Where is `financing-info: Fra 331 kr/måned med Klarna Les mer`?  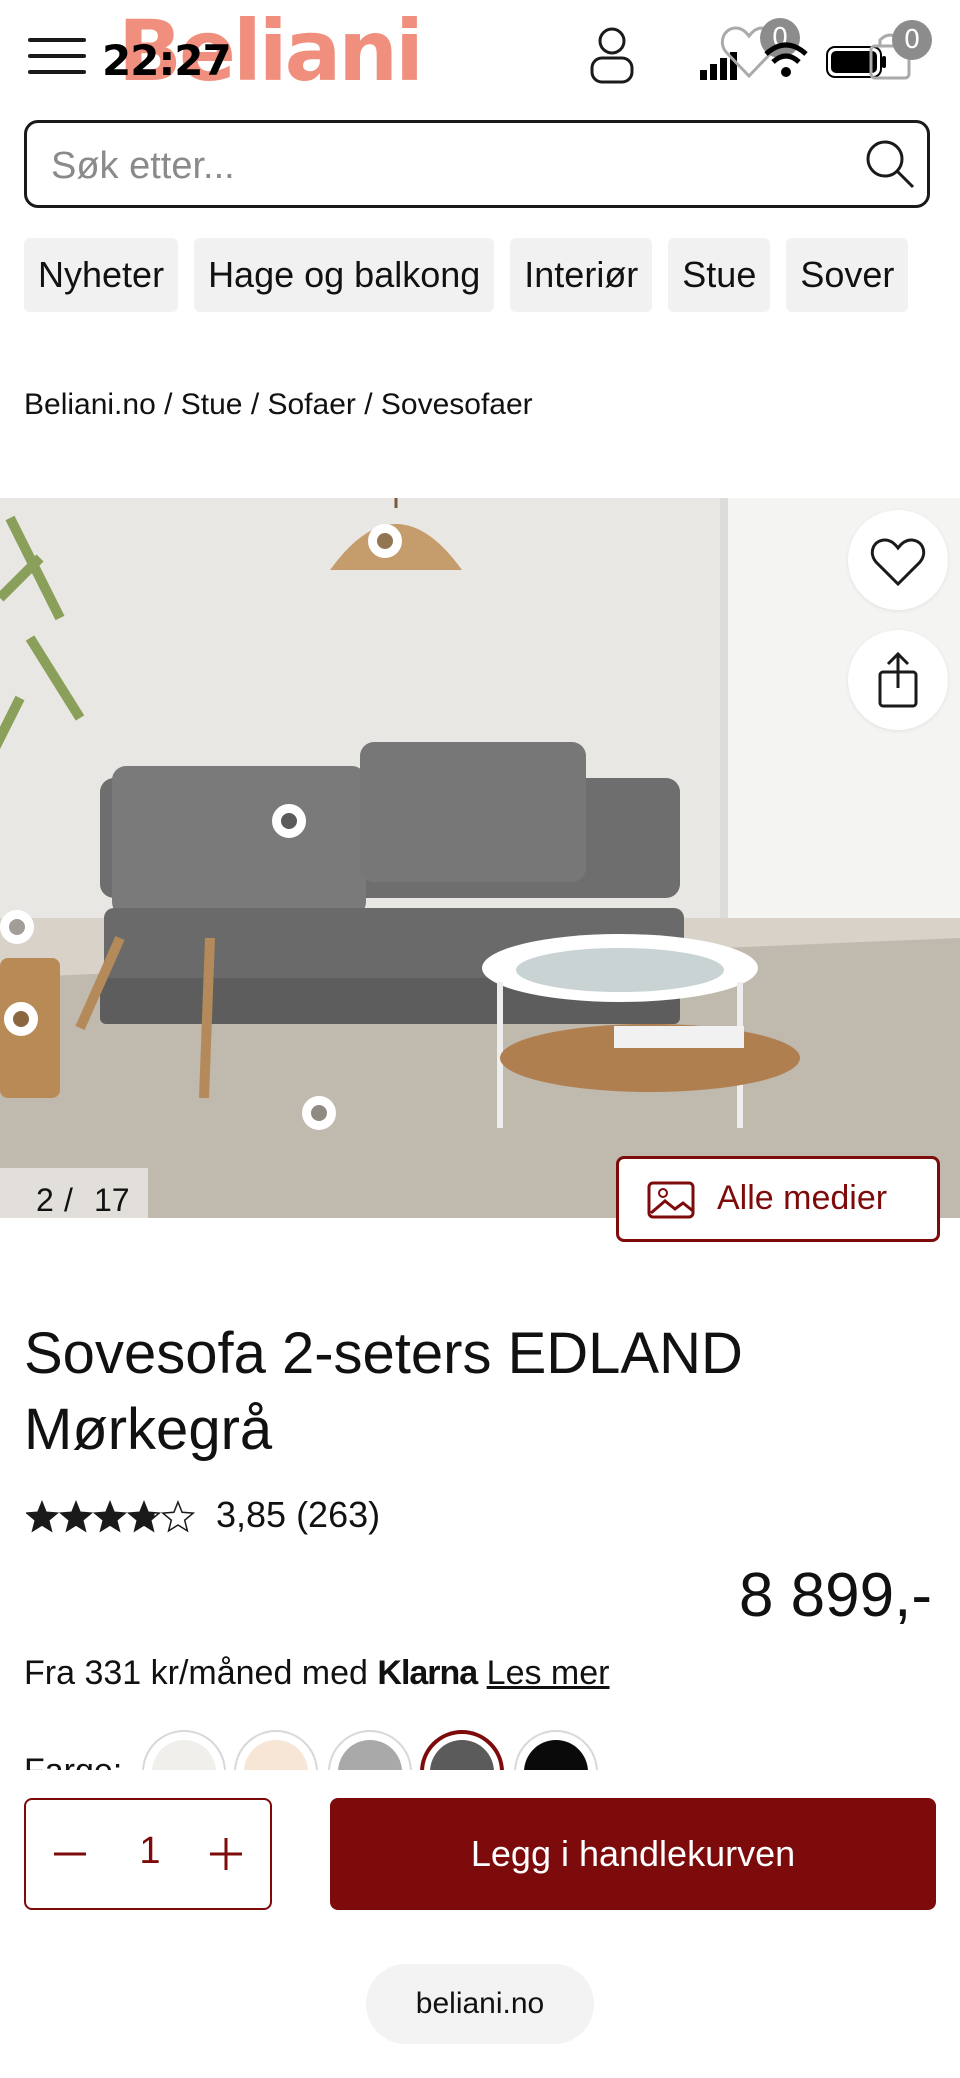 financing-info: Fra 331 kr/måned med Klarna Les mer is located at coordinates (317, 1673).